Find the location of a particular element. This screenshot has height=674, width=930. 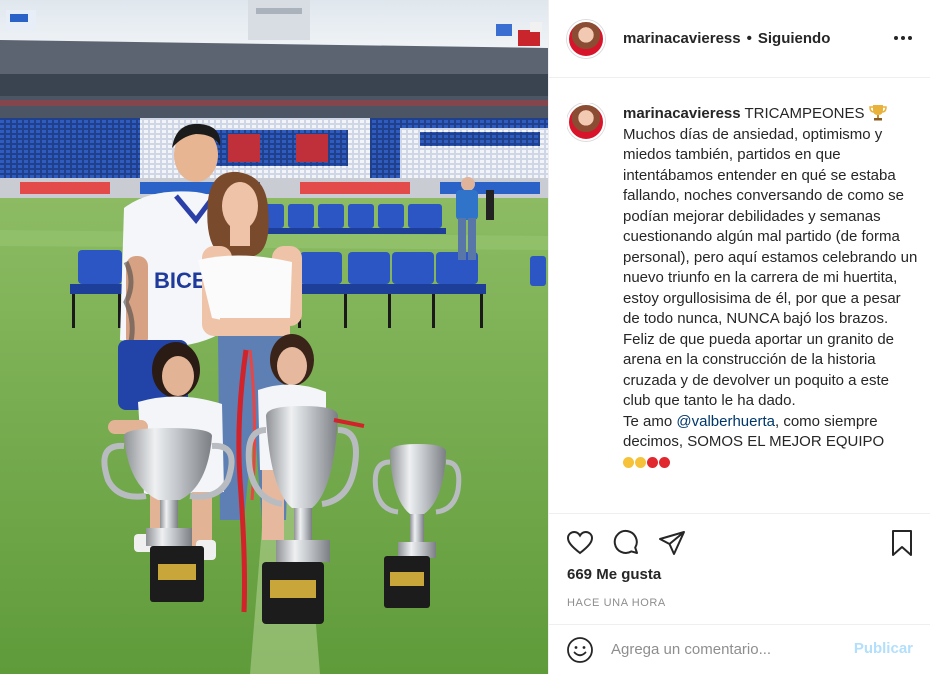

trophy-emoji is located at coordinates (877, 113).